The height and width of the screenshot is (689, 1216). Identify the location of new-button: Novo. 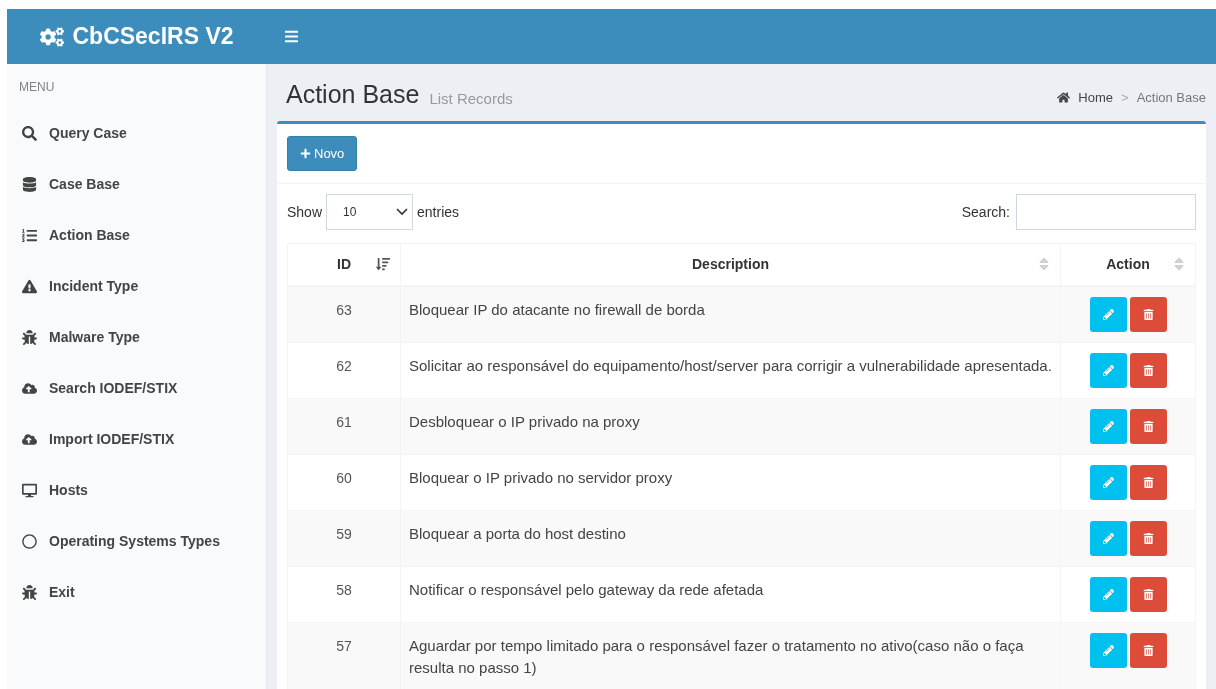
(322, 153).